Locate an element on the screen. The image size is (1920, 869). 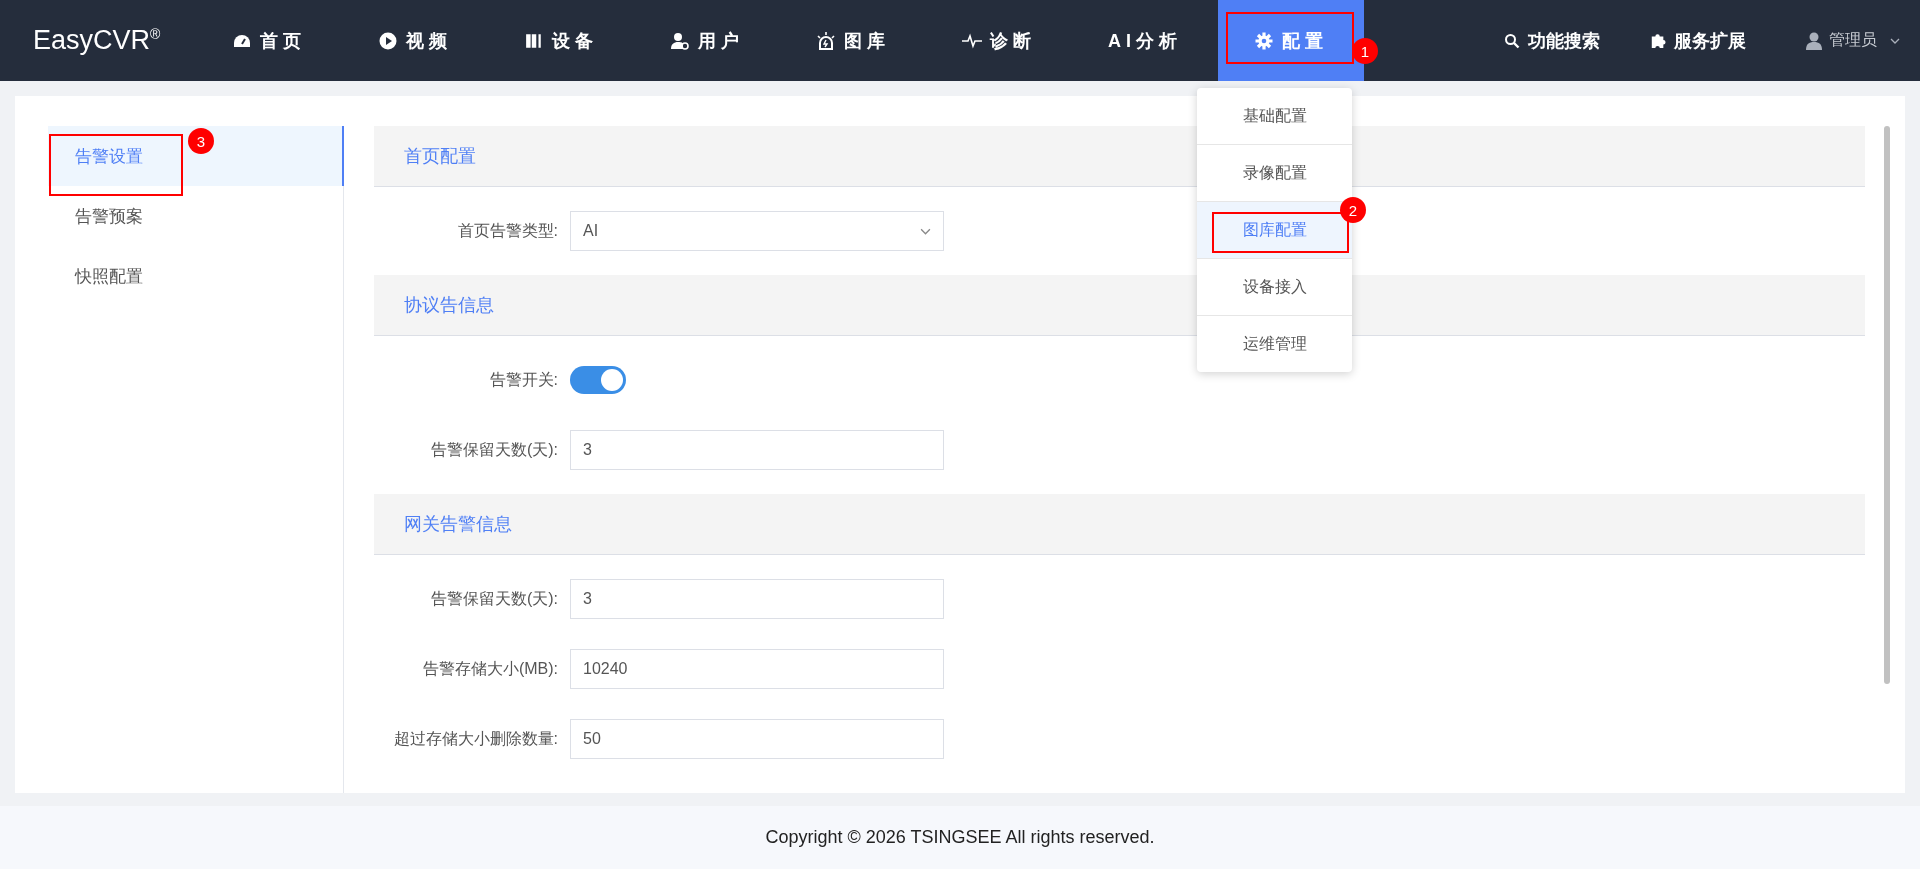
field-label: 告警开关: is located at coordinates (523, 379).